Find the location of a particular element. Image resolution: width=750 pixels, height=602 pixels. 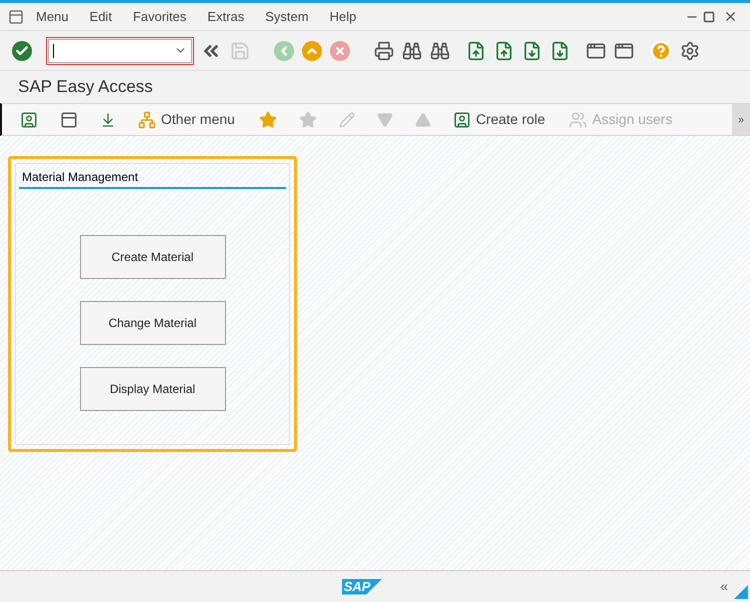

menu-icon is located at coordinates (16, 16).